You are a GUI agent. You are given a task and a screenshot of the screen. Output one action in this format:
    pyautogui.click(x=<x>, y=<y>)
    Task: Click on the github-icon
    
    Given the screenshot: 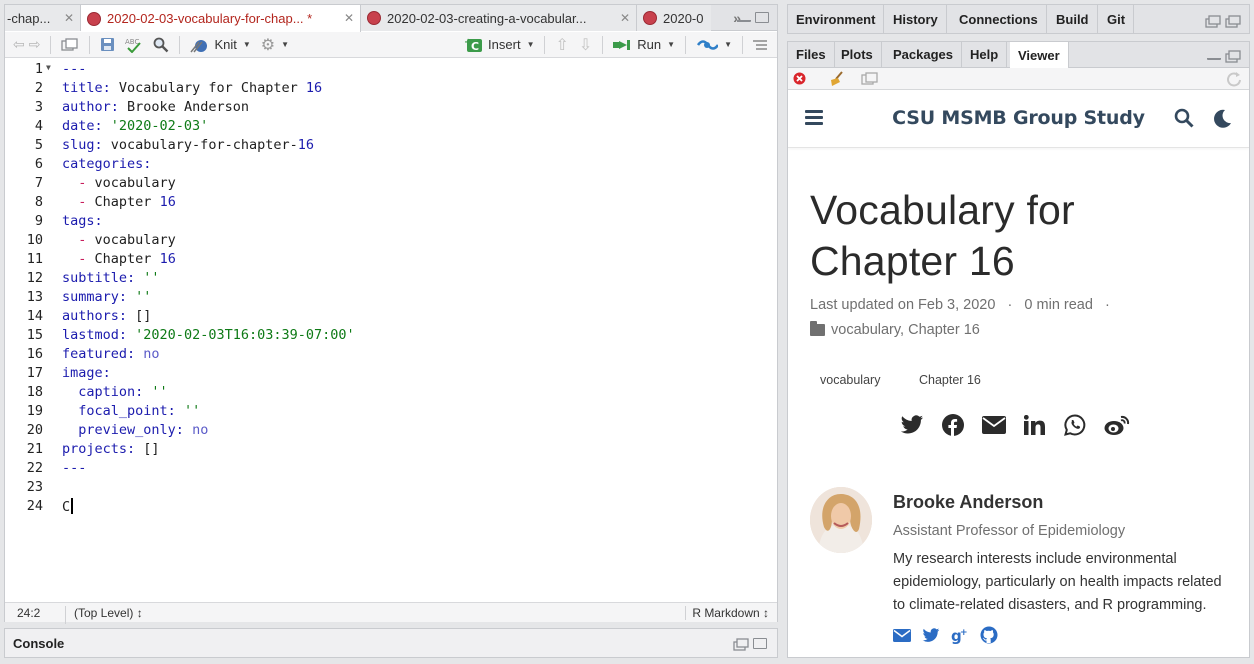 What is the action you would take?
    pyautogui.click(x=989, y=635)
    